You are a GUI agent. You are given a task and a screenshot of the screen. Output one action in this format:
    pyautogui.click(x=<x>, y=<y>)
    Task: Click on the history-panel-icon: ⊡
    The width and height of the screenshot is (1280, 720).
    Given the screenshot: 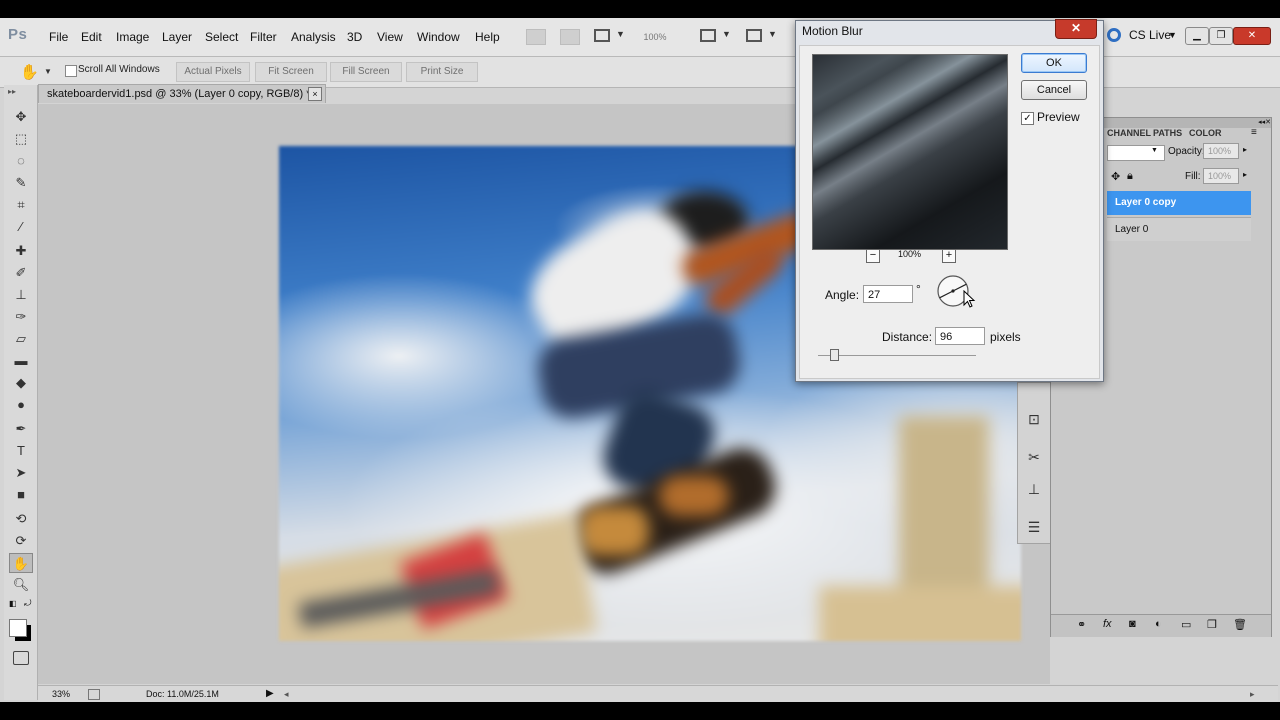 What is the action you would take?
    pyautogui.click(x=1034, y=419)
    